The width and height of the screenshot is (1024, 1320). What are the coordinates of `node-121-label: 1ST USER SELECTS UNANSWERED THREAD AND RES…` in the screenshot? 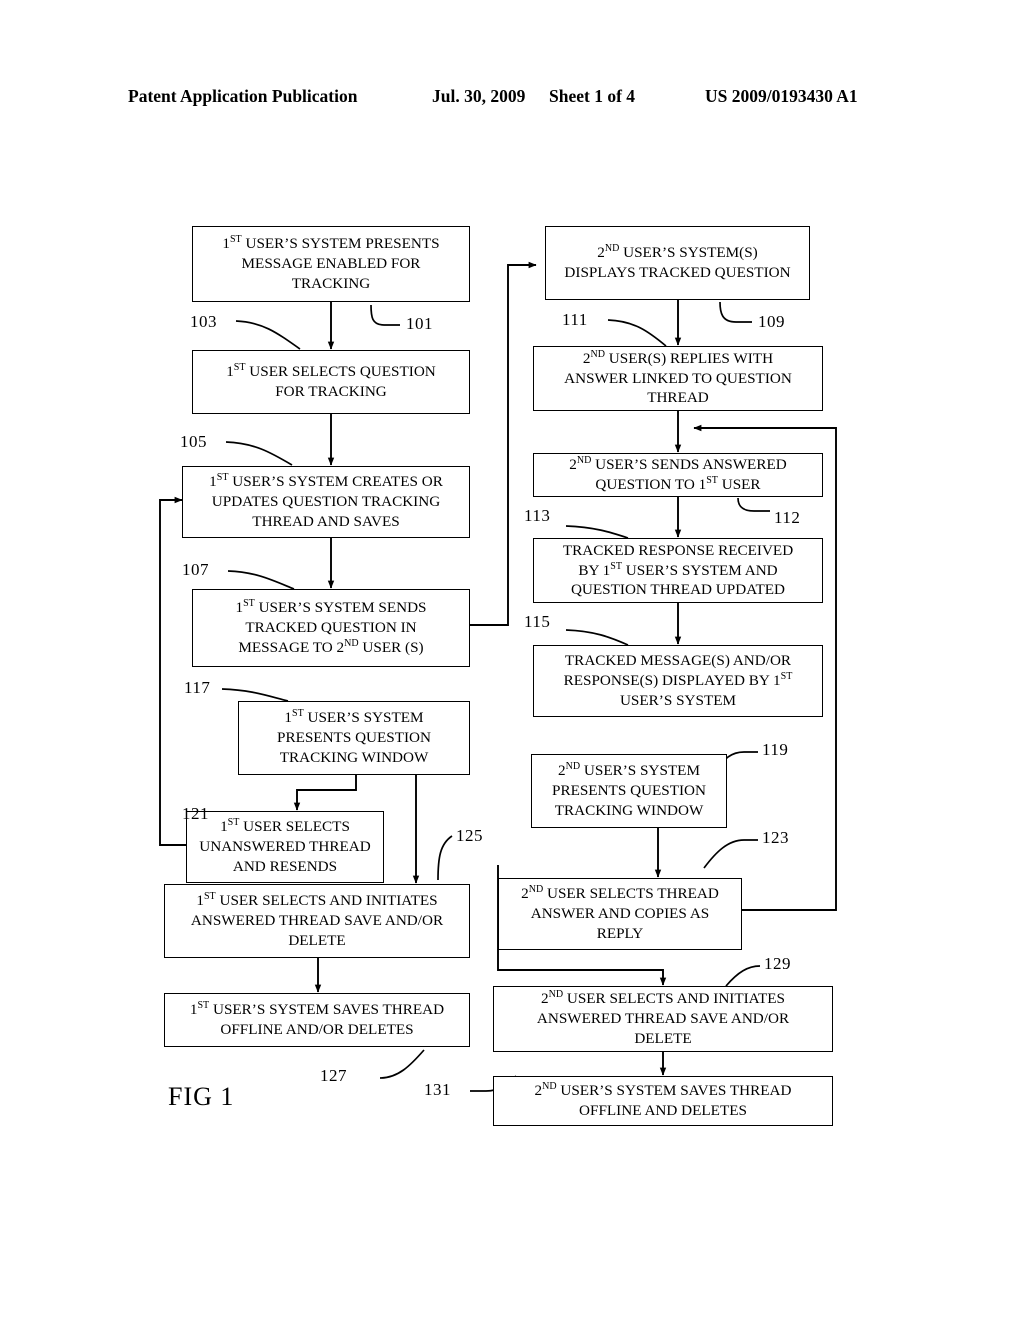 It's located at (285, 846).